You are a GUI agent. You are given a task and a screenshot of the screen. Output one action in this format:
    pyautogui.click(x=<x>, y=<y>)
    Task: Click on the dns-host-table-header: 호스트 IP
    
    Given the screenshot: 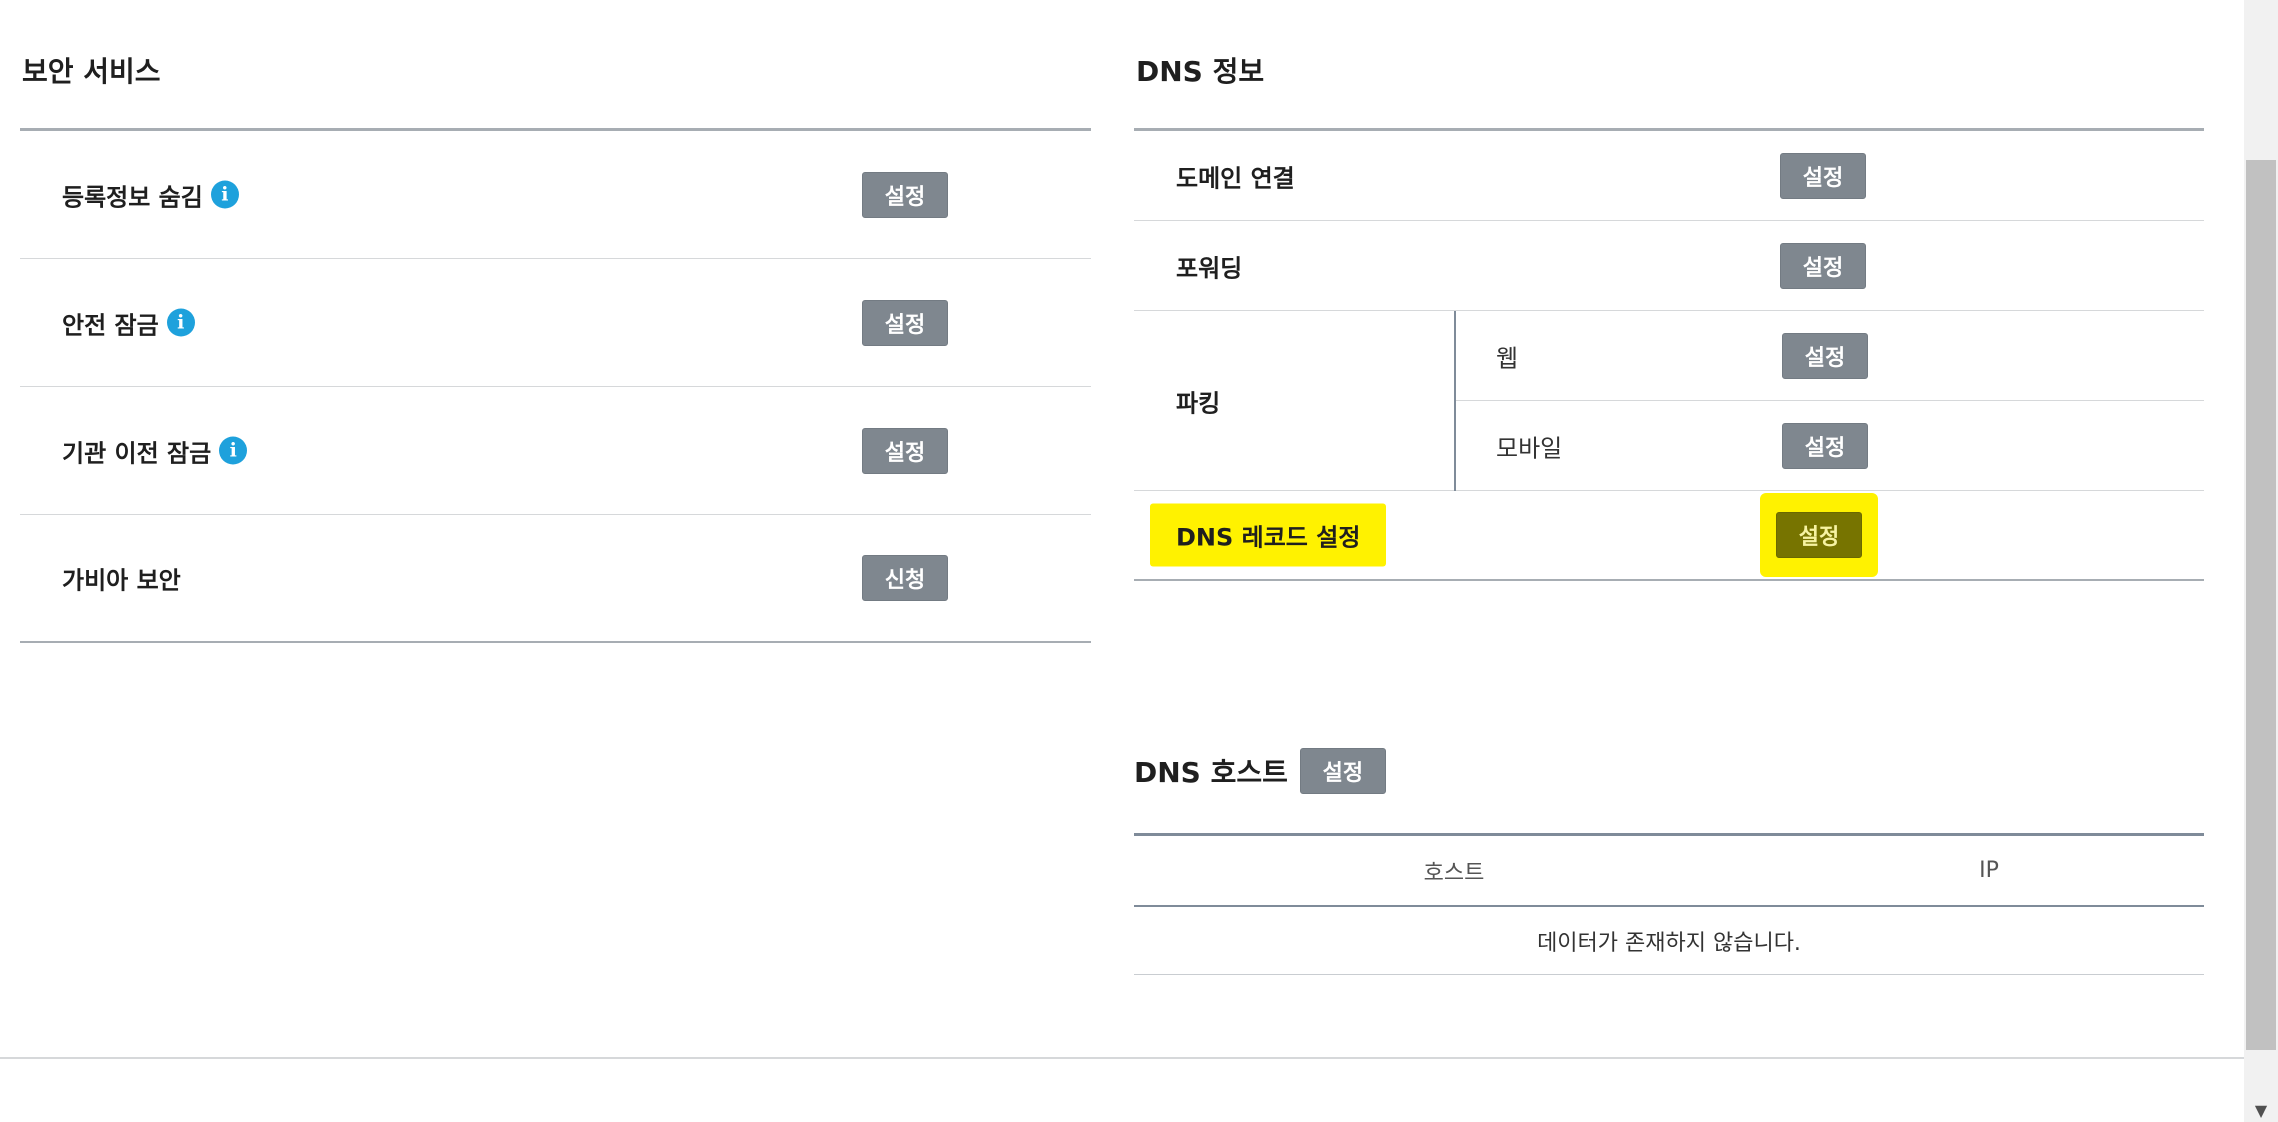 What is the action you would take?
    pyautogui.click(x=1669, y=871)
    